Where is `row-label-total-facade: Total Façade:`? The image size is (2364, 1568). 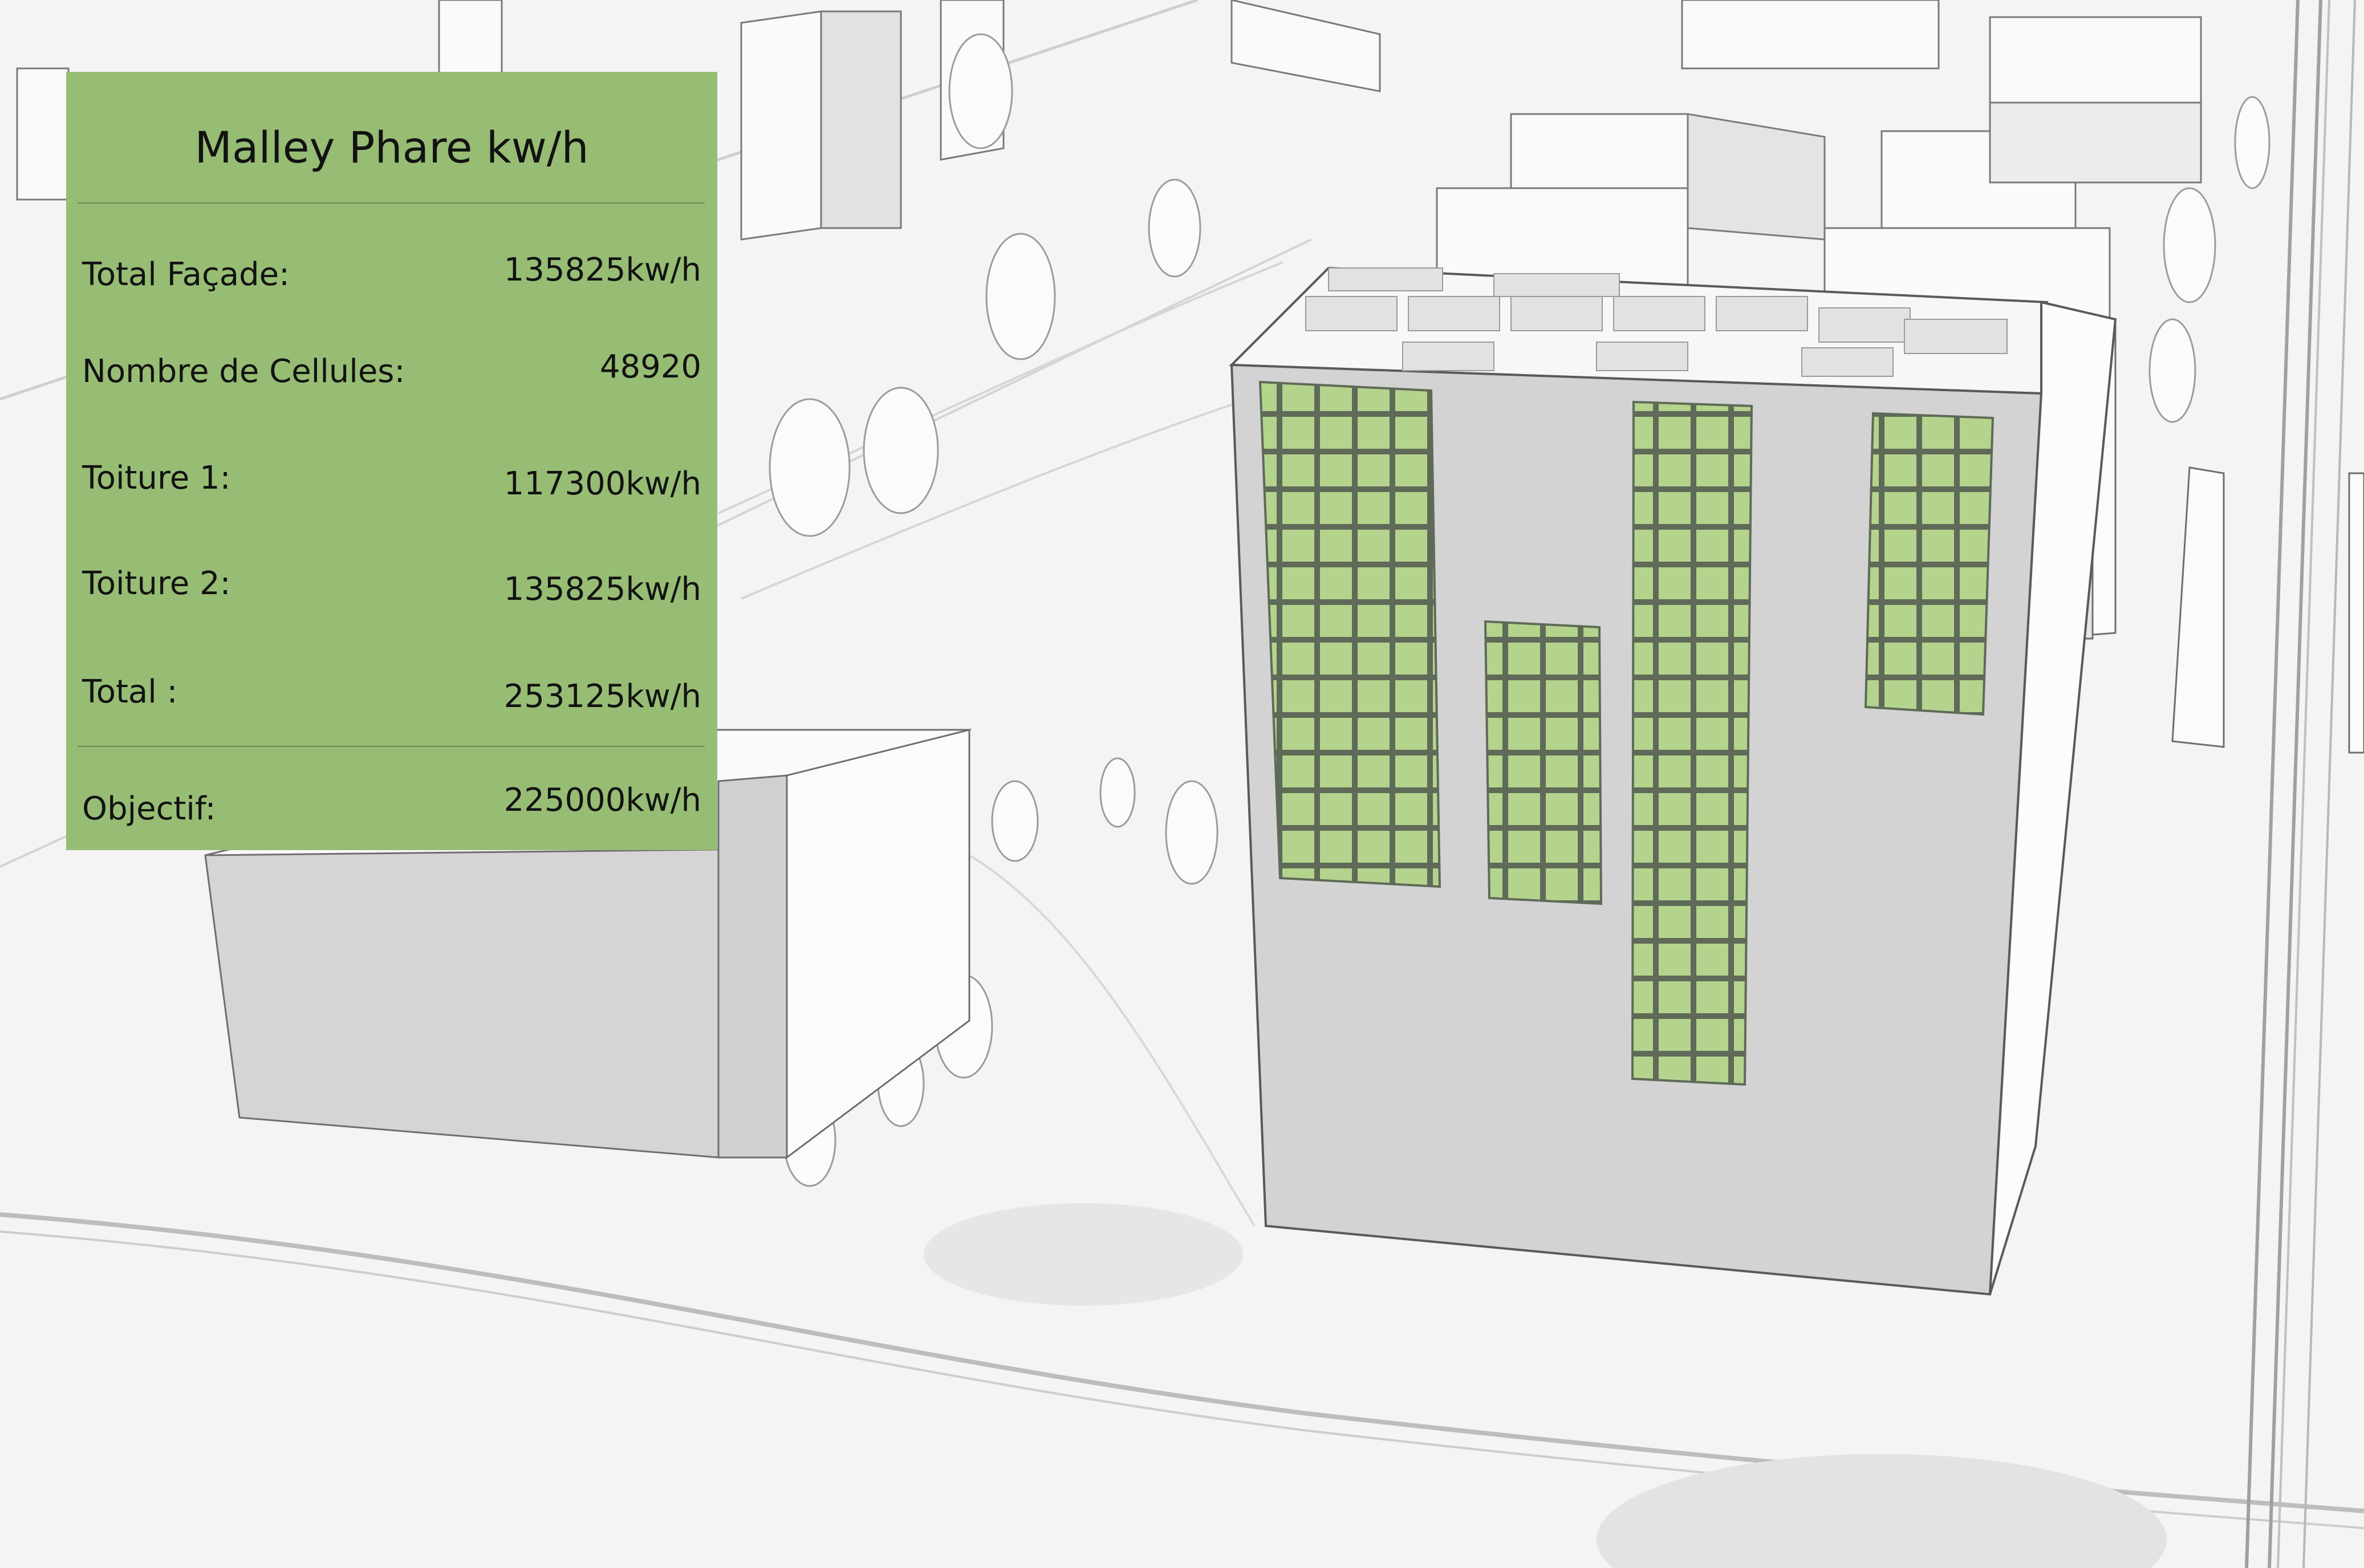 row-label-total-facade: Total Façade: is located at coordinates (186, 274).